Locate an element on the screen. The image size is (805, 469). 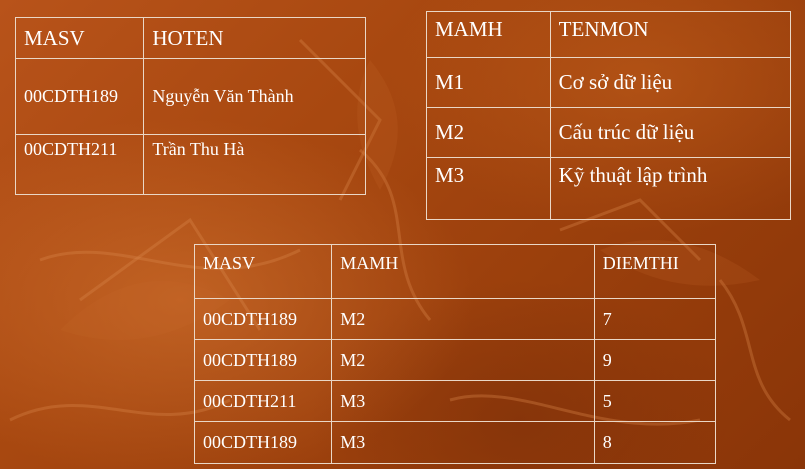
table-row: 00CDTH211 M3 5 is located at coordinates (455, 401).